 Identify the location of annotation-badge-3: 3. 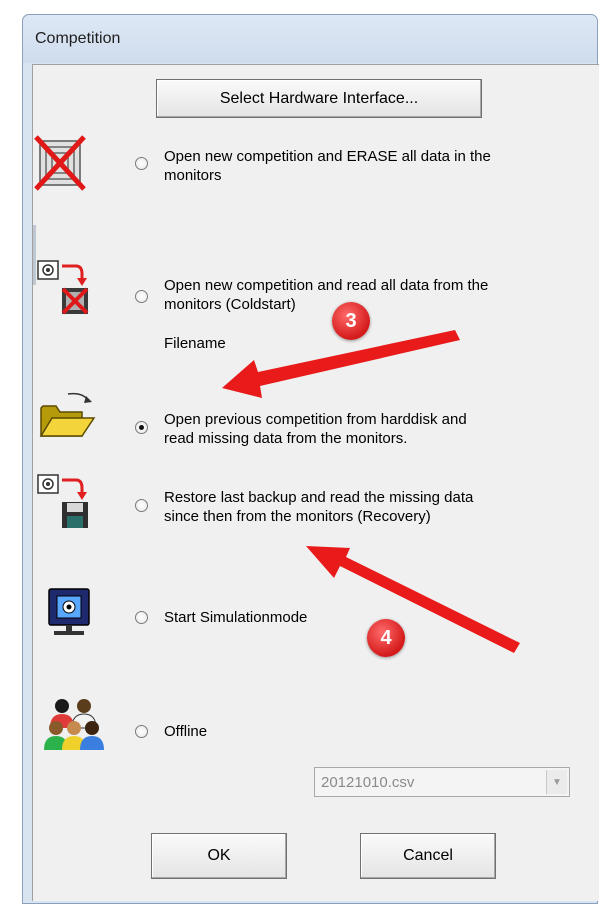
(351, 321).